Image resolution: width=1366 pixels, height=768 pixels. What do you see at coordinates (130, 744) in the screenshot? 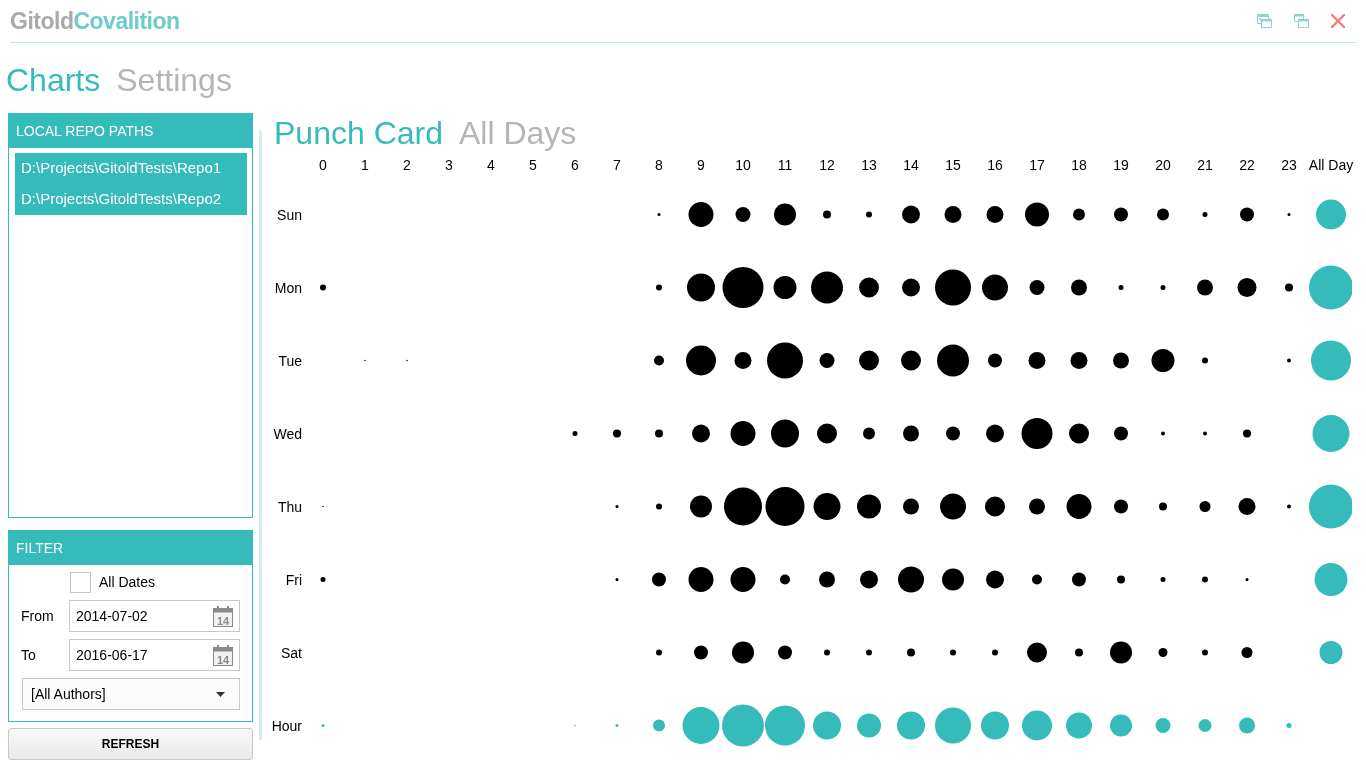
I see `refresh-button: REFRESH` at bounding box center [130, 744].